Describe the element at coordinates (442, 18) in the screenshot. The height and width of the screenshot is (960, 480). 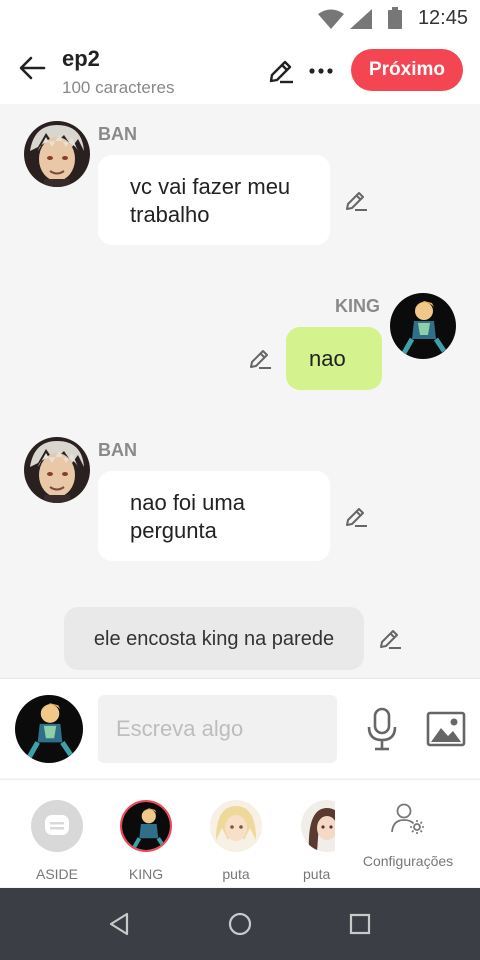
I see `clock: 12:45` at that location.